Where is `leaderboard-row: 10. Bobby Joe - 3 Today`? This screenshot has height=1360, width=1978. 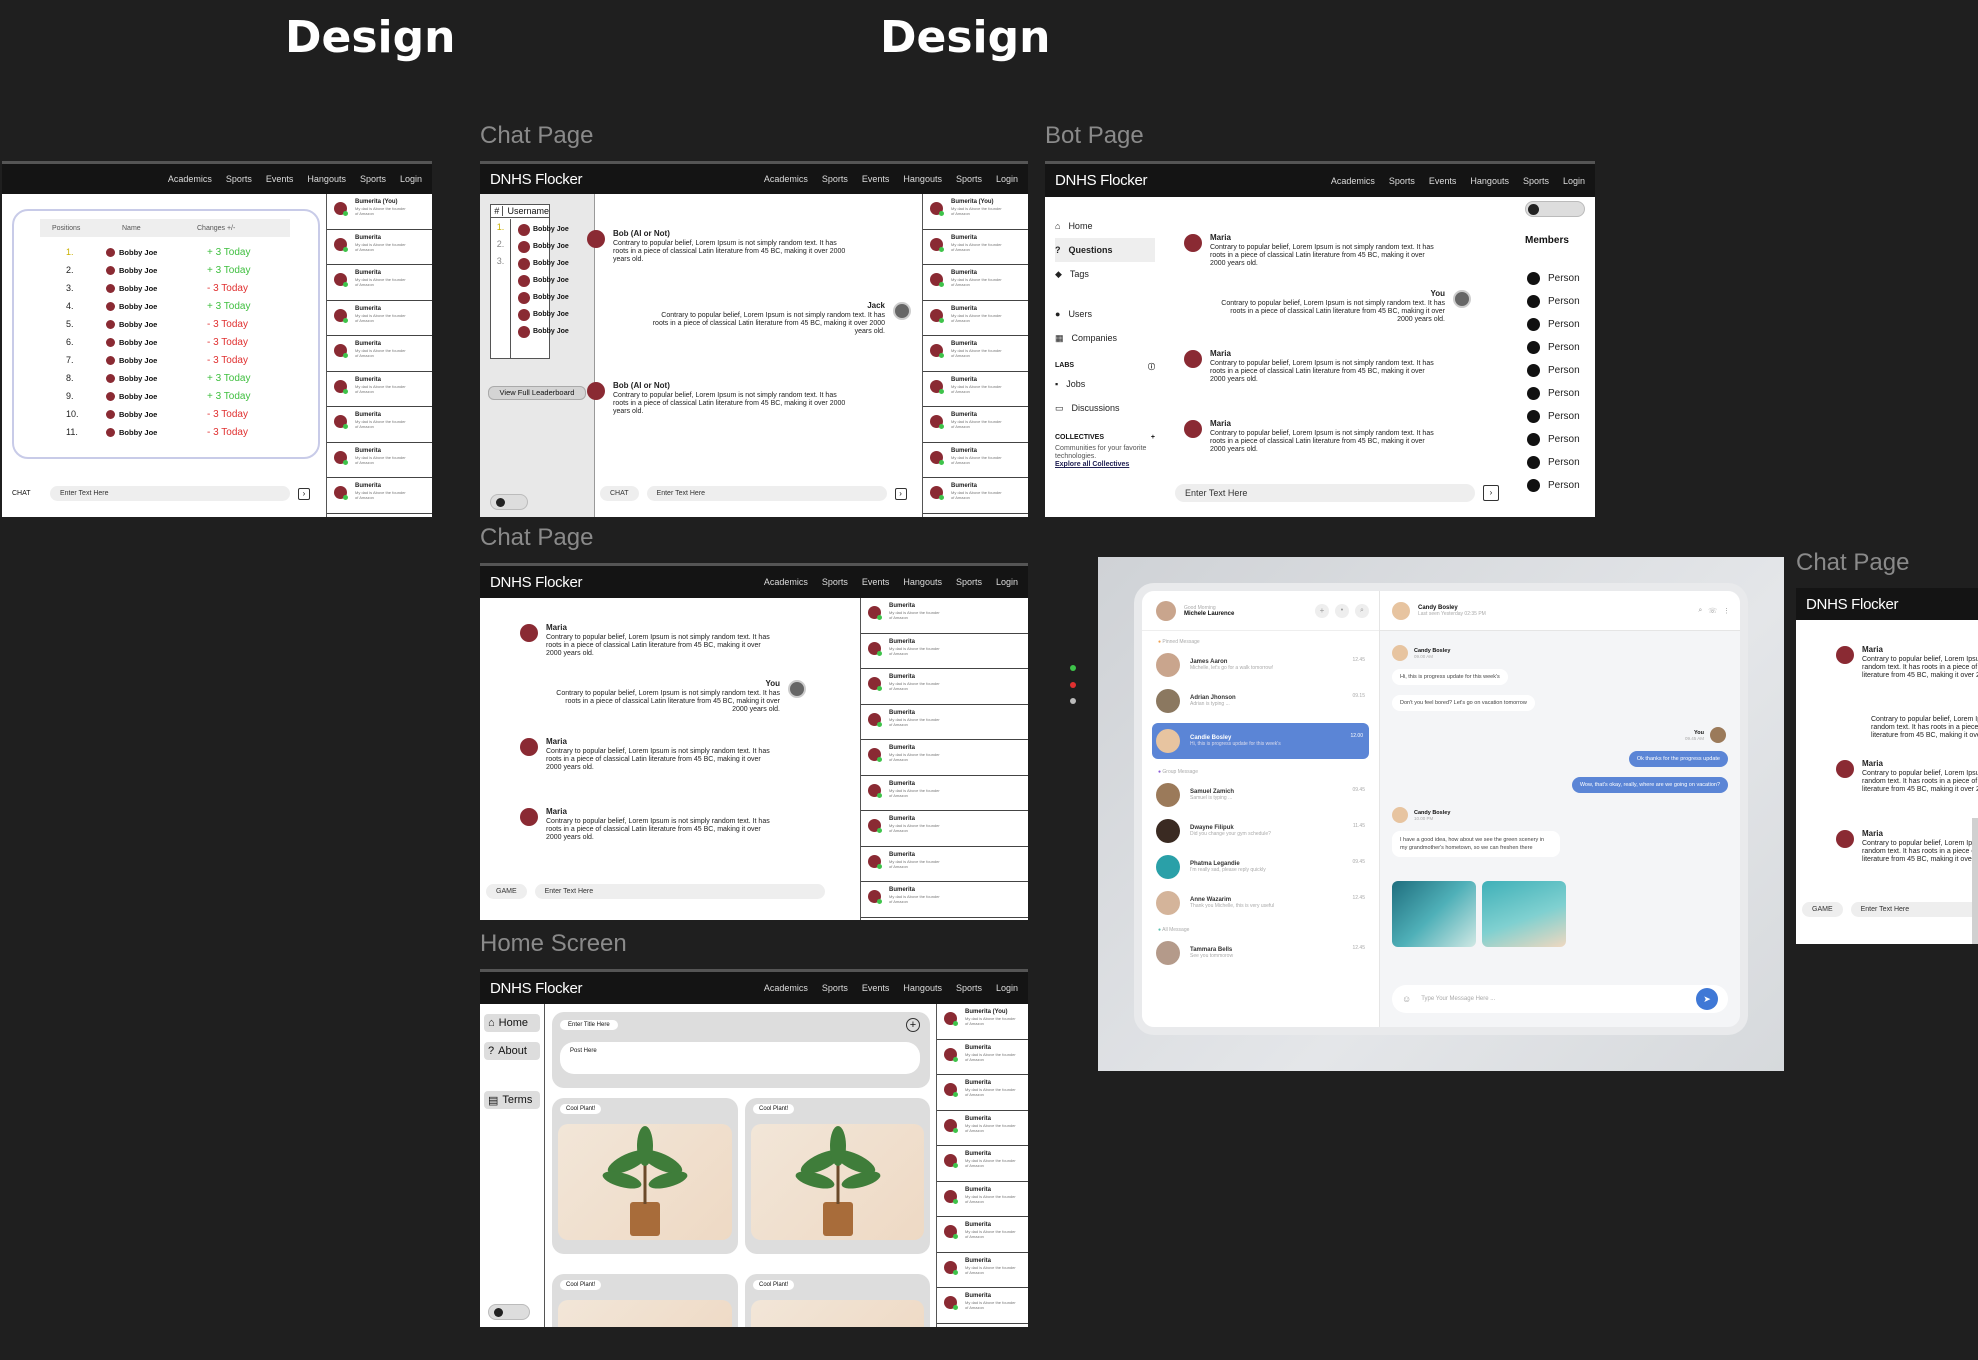 leaderboard-row: 10. Bobby Joe - 3 Today is located at coordinates (176, 414).